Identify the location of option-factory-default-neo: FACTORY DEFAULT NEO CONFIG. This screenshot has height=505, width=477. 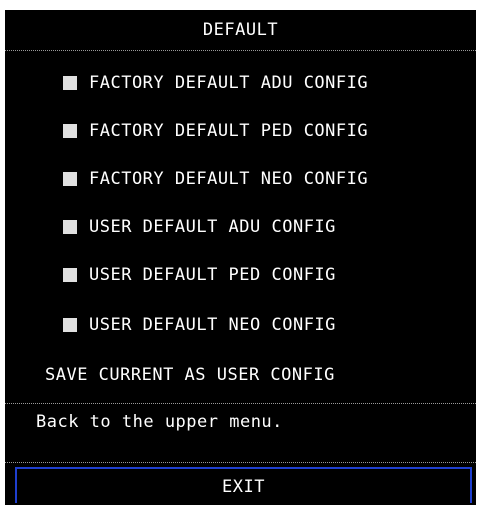
(215, 179).